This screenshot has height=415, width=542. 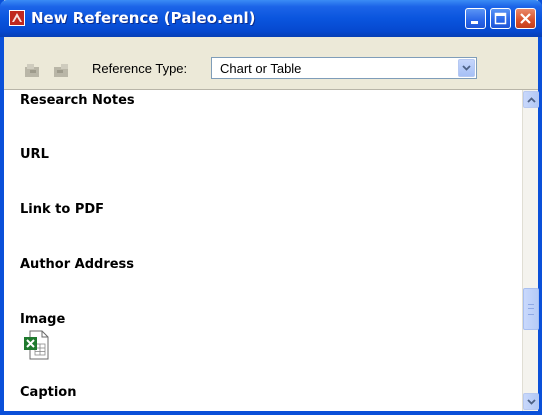 What do you see at coordinates (500, 18) in the screenshot?
I see `maximize-button` at bounding box center [500, 18].